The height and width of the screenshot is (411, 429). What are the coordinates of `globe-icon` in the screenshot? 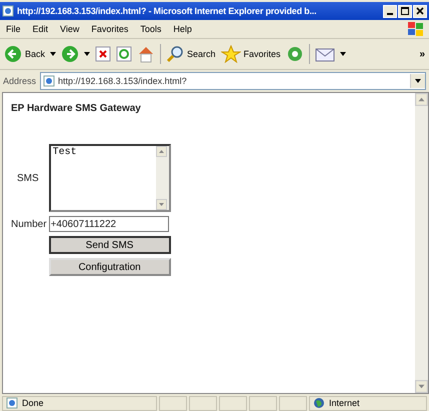 It's located at (319, 403).